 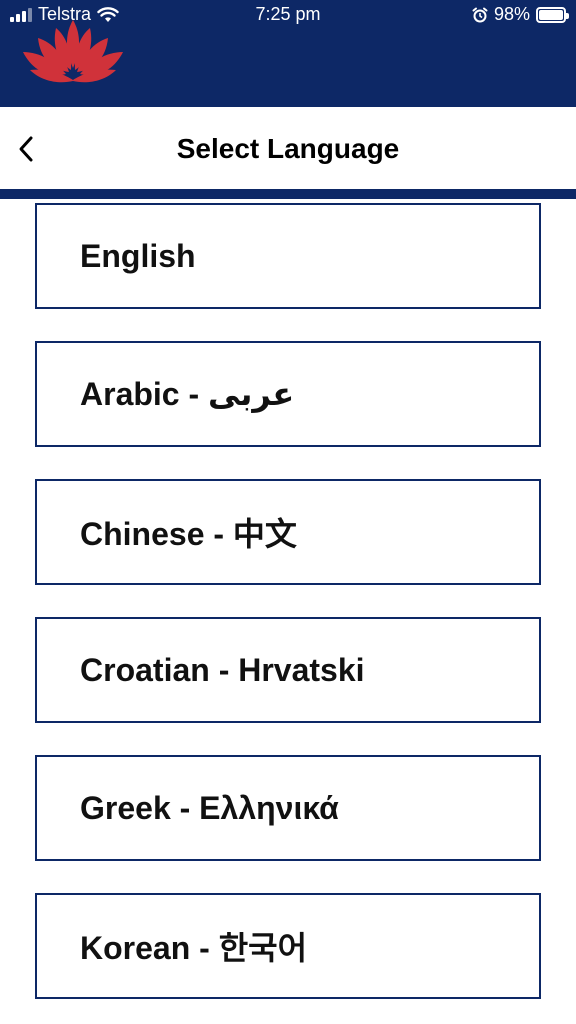 What do you see at coordinates (288, 256) in the screenshot?
I see `language-option-english: English` at bounding box center [288, 256].